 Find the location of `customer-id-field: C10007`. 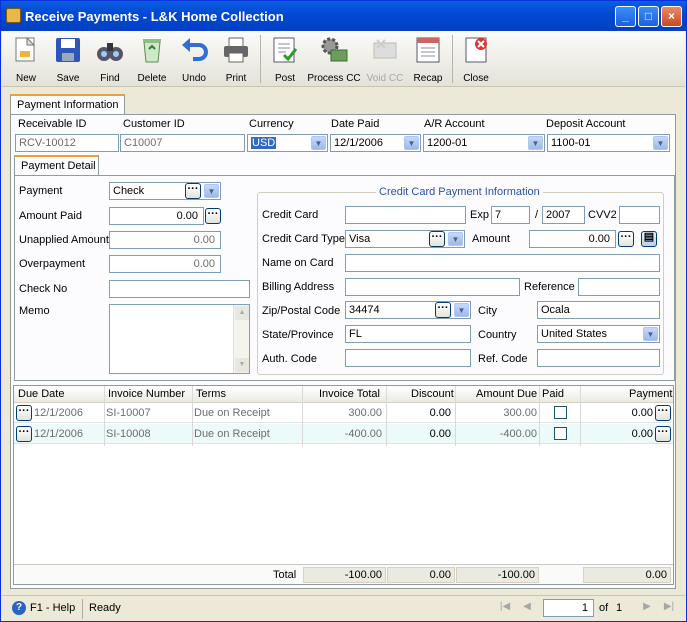

customer-id-field: C10007 is located at coordinates (182, 143).